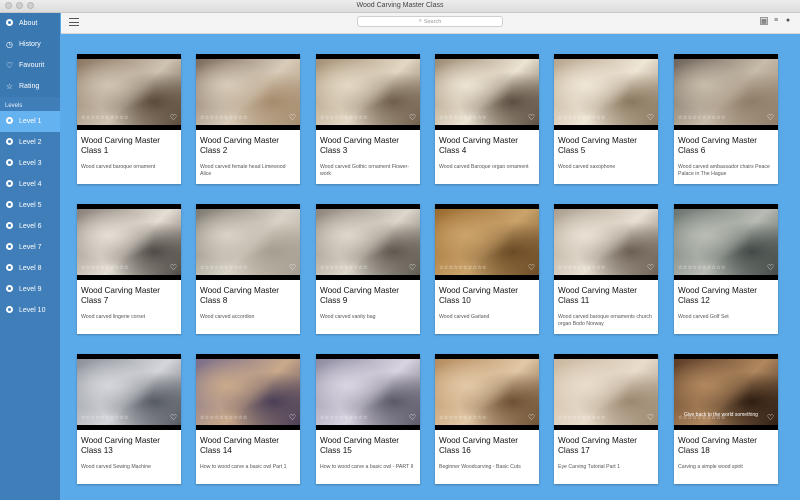 The image size is (800, 500). Describe the element at coordinates (30, 44) in the screenshot. I see `sidebar-item-history: ◷ History` at that location.